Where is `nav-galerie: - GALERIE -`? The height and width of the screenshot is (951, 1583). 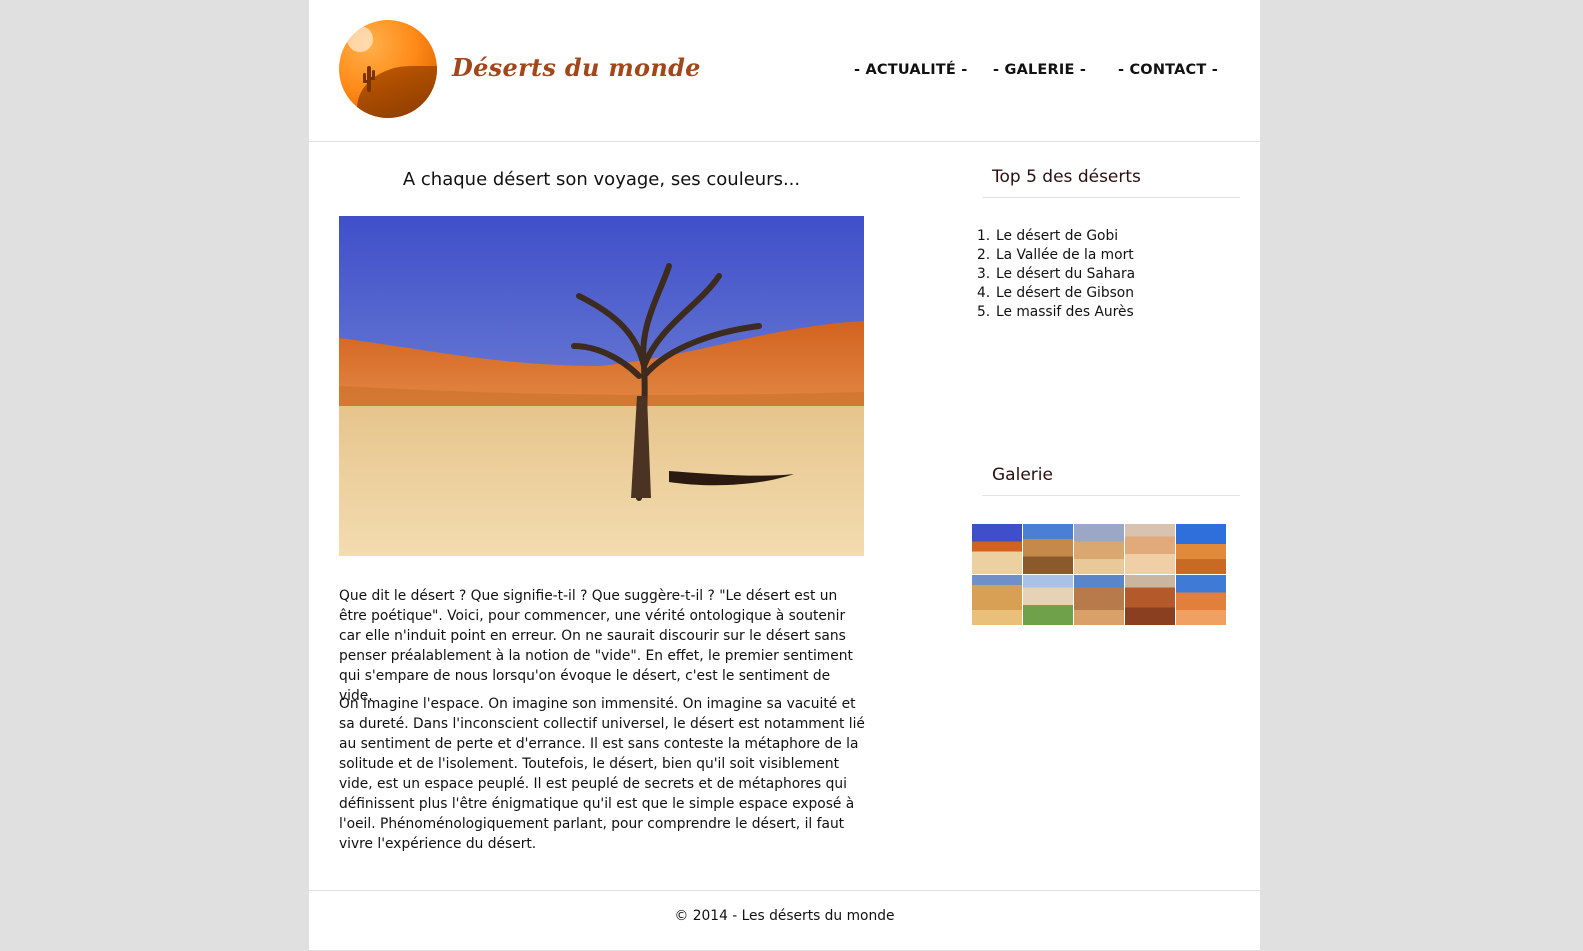 nav-galerie: - GALERIE - is located at coordinates (1039, 70).